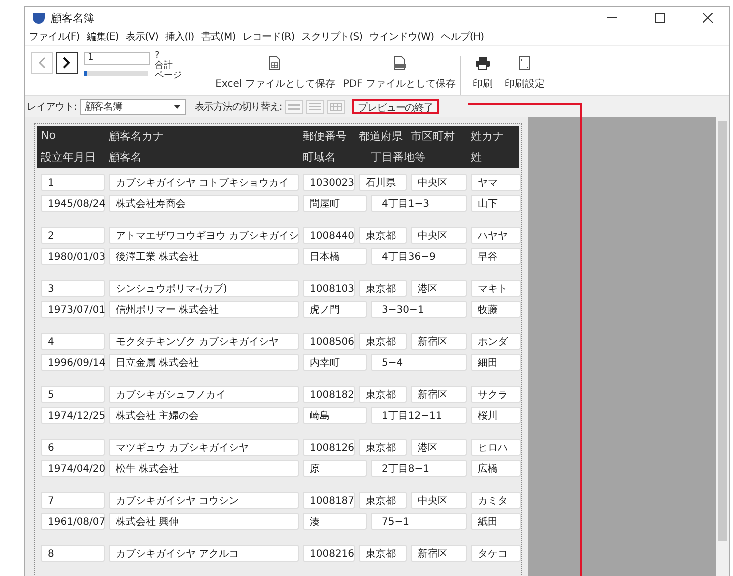 Image resolution: width=733 pixels, height=576 pixels. I want to click on column-title: No, so click(49, 136).